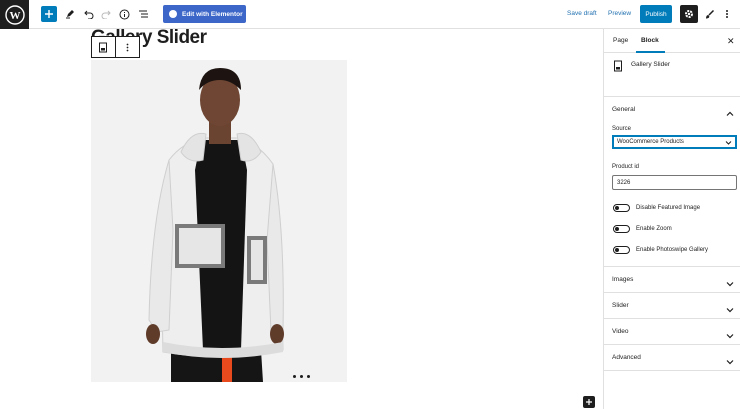  I want to click on block-card: Gallery Slider, so click(672, 75).